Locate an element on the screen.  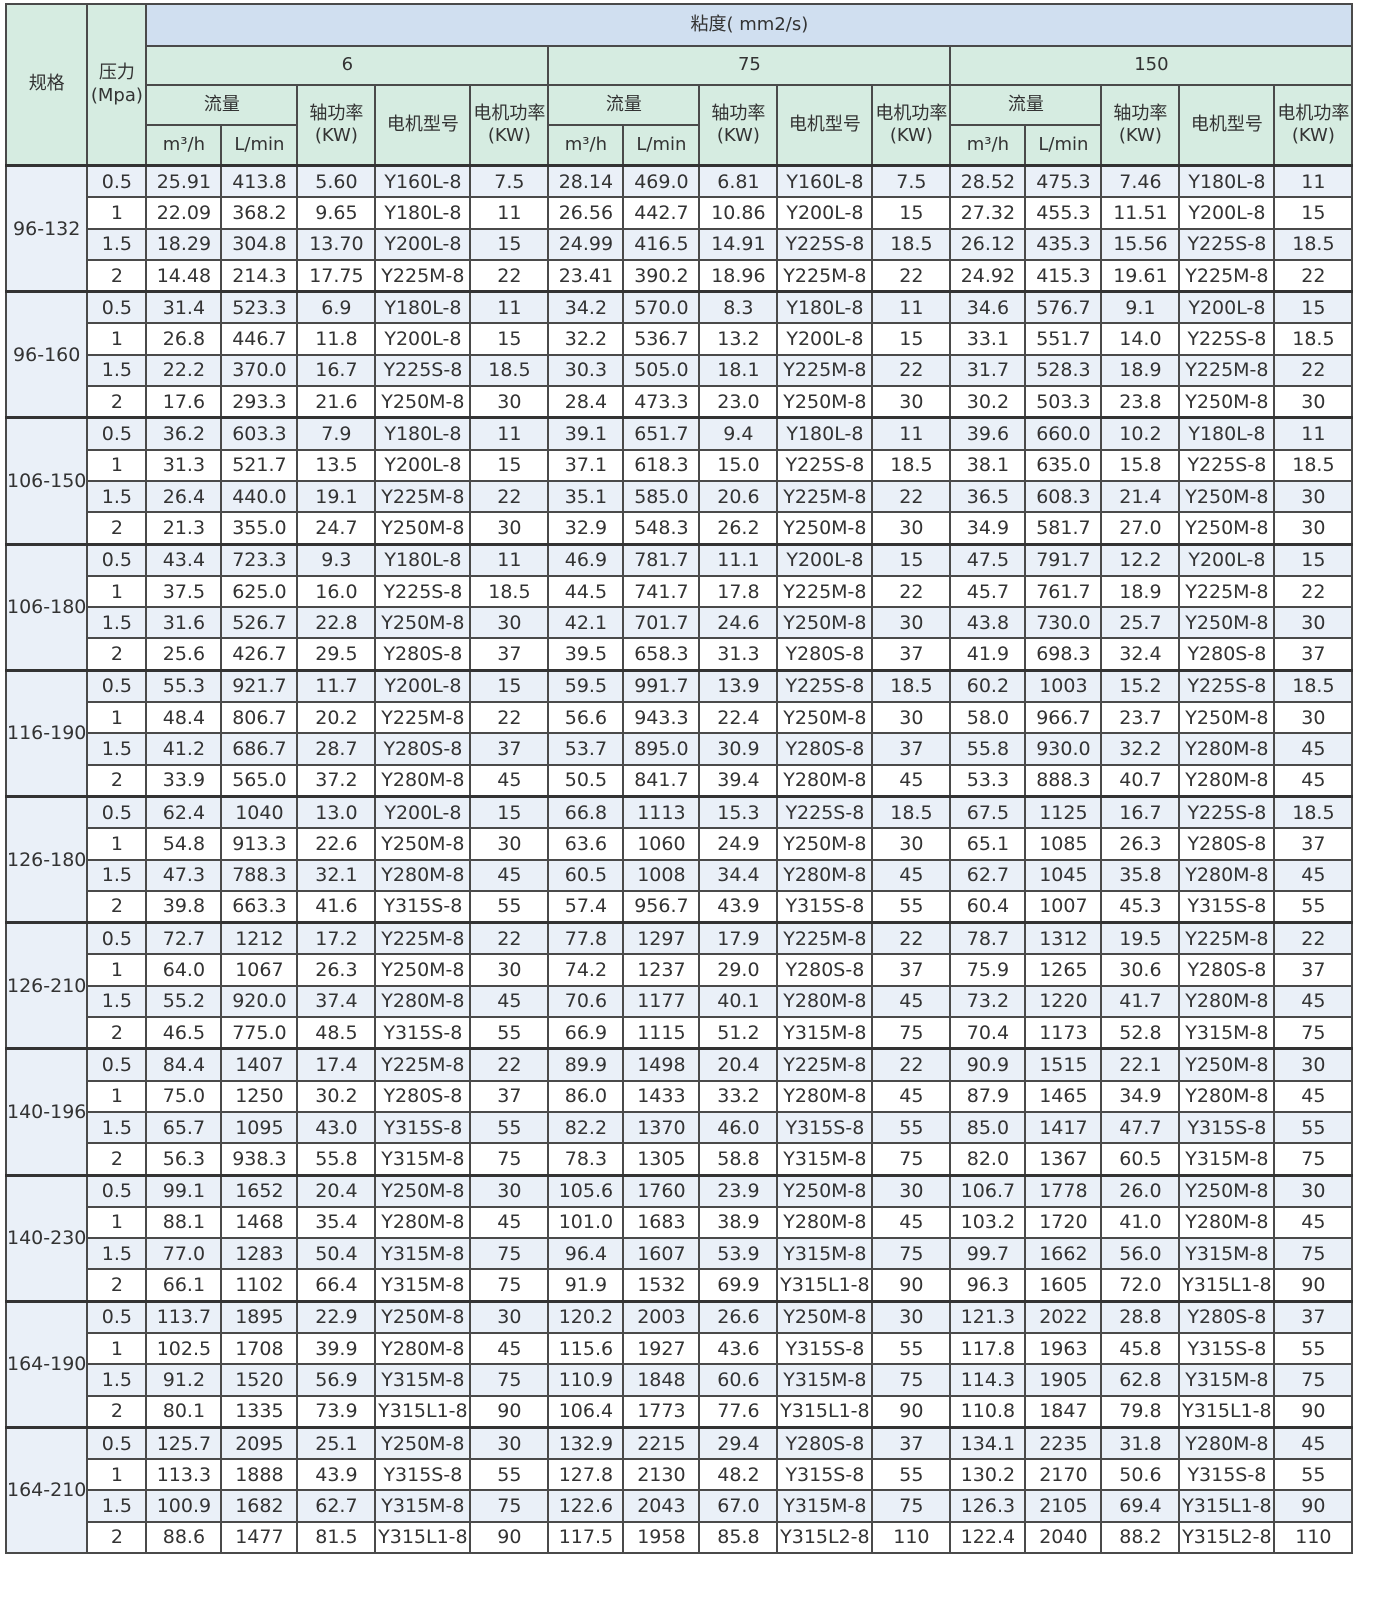
value-cell: 25.6 is located at coordinates (184, 654).